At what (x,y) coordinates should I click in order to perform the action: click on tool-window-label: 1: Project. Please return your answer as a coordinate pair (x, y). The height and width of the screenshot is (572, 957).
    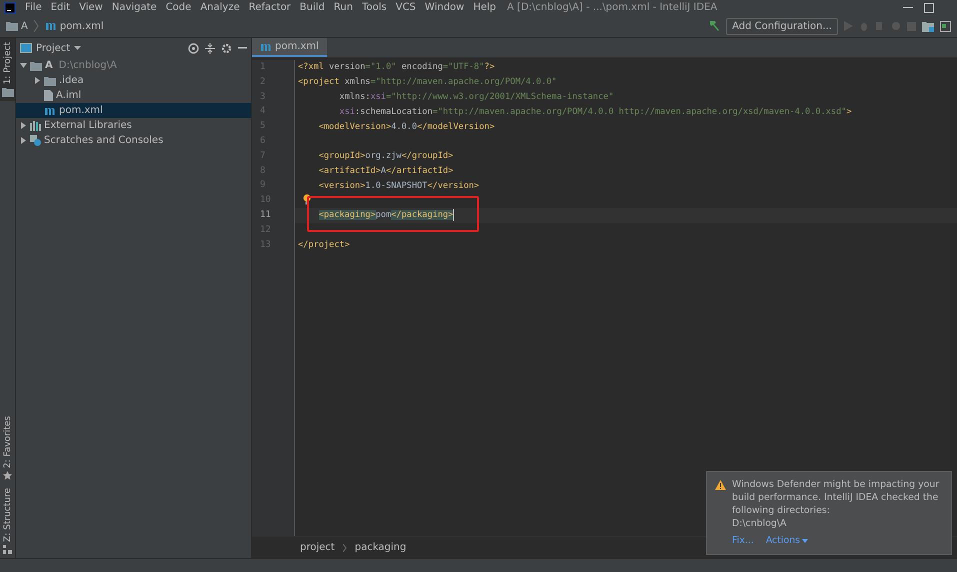
    Looking at the image, I should click on (7, 63).